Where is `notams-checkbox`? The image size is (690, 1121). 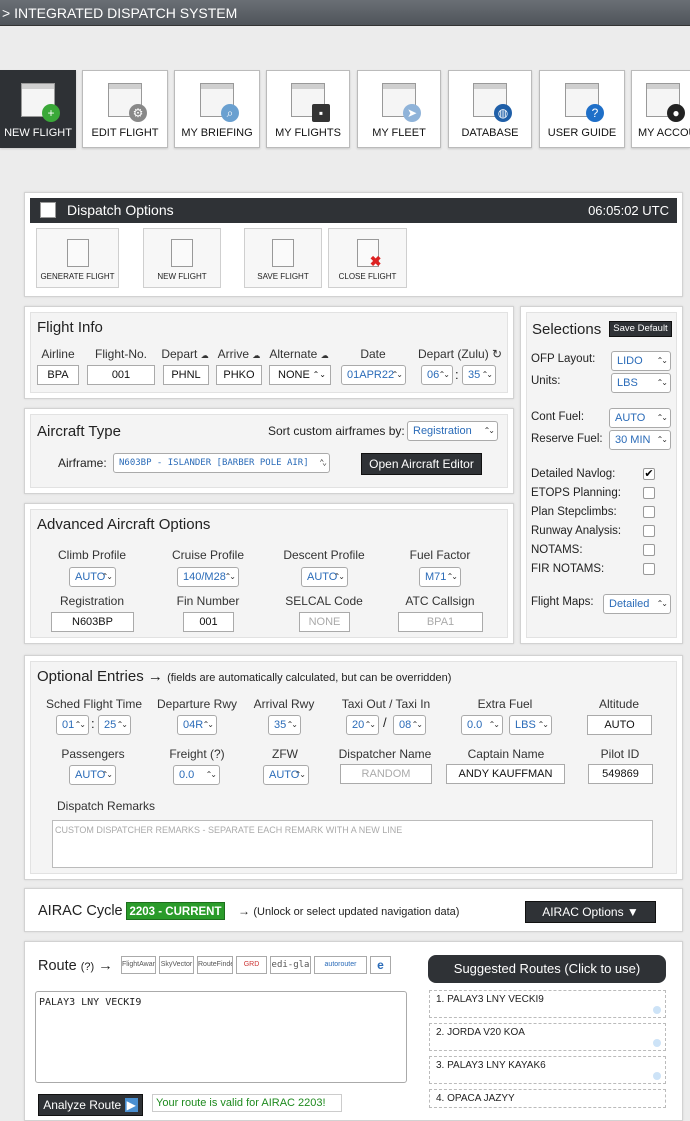
notams-checkbox is located at coordinates (649, 550).